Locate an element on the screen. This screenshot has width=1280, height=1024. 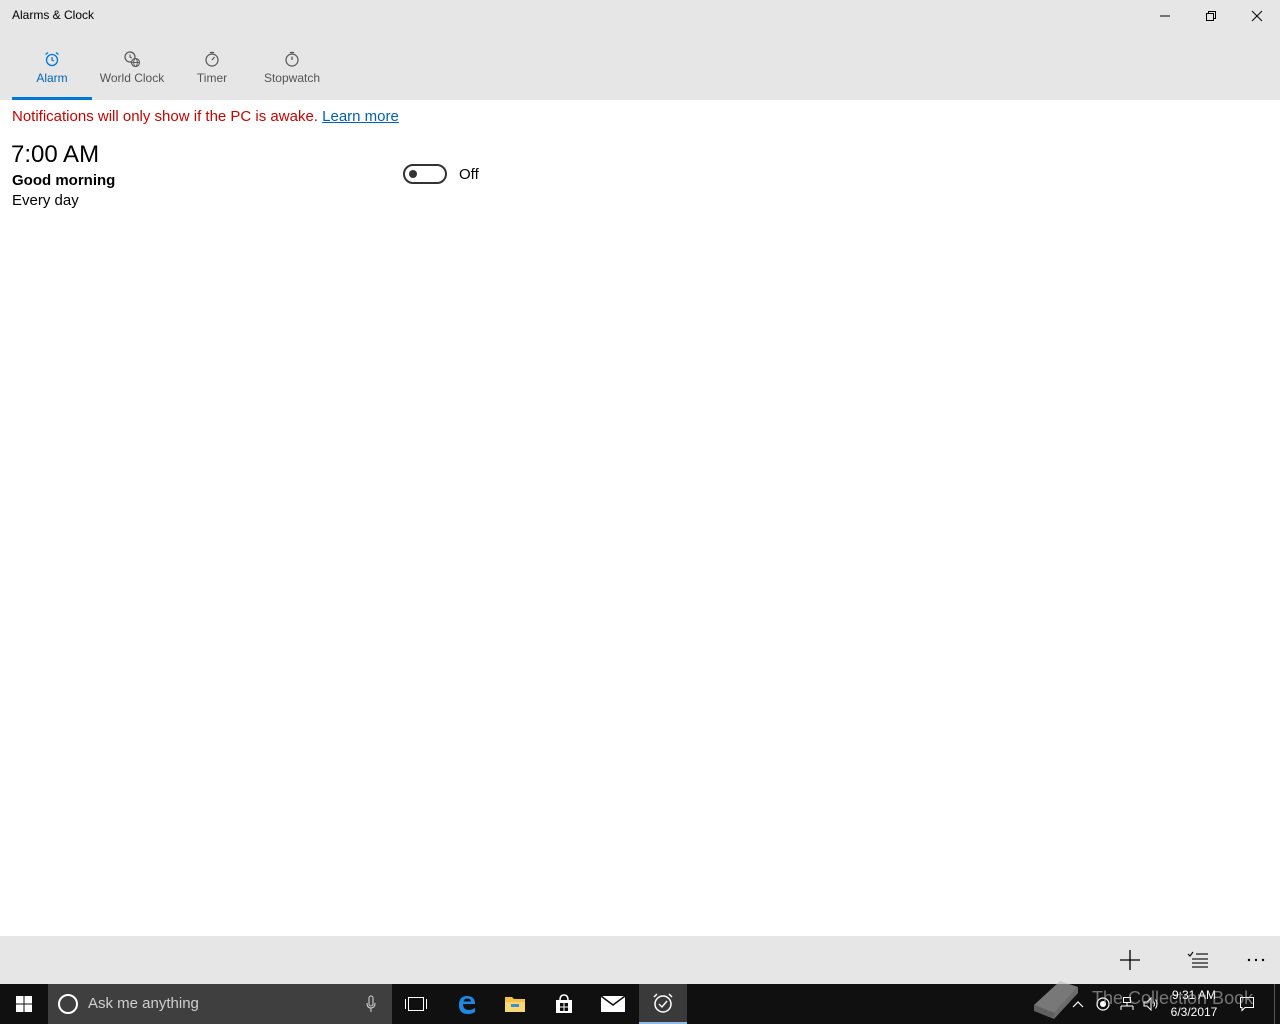
alarm-toggle is located at coordinates (425, 174).